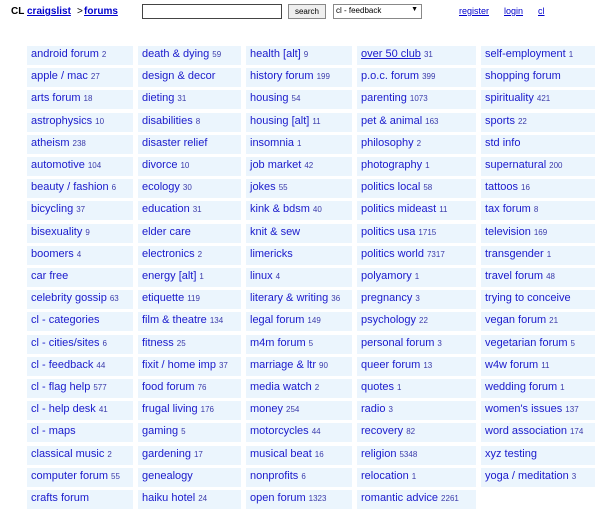  Describe the element at coordinates (80, 388) in the screenshot. I see `forum-link: cl - flag help 577` at that location.